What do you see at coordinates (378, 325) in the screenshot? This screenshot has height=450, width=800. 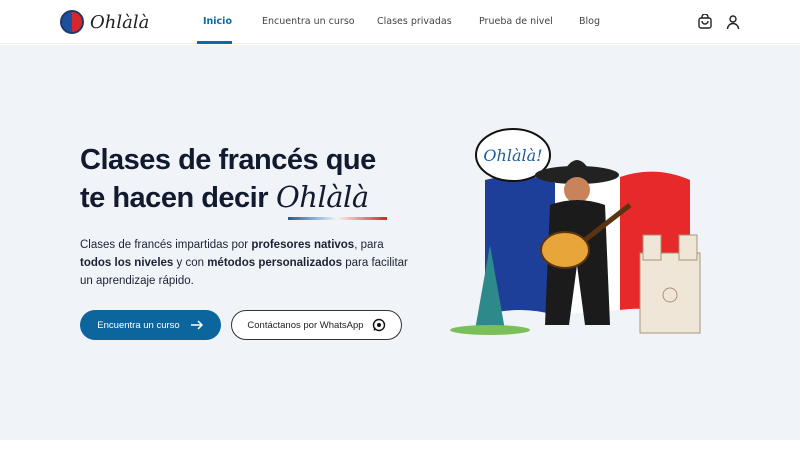 I see `whatsapp-icon` at bounding box center [378, 325].